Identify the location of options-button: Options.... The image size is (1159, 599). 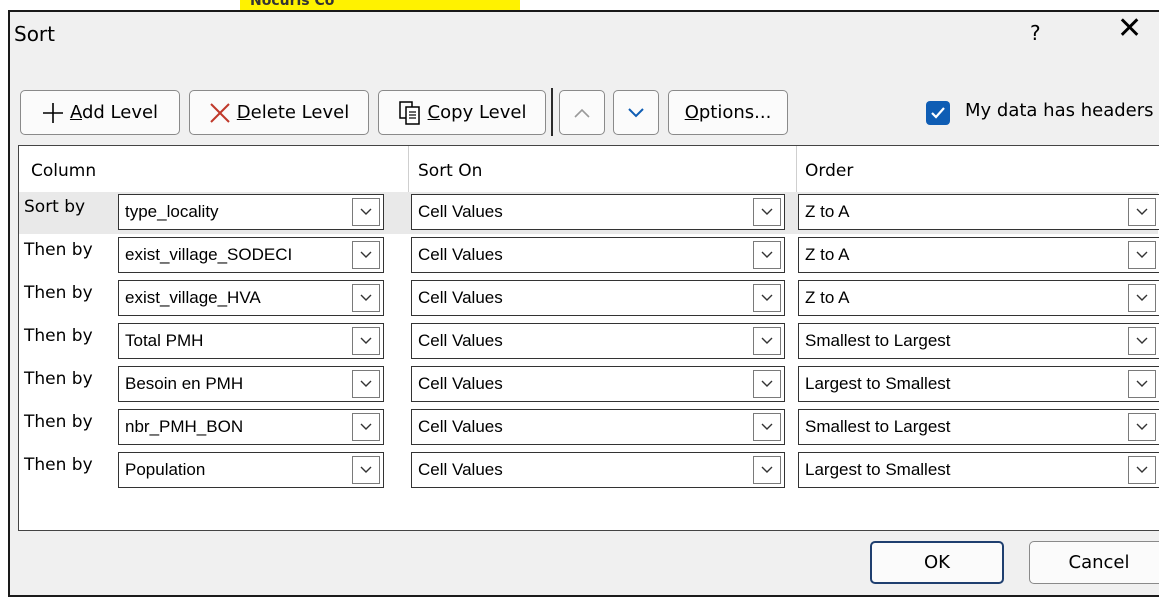
(728, 112).